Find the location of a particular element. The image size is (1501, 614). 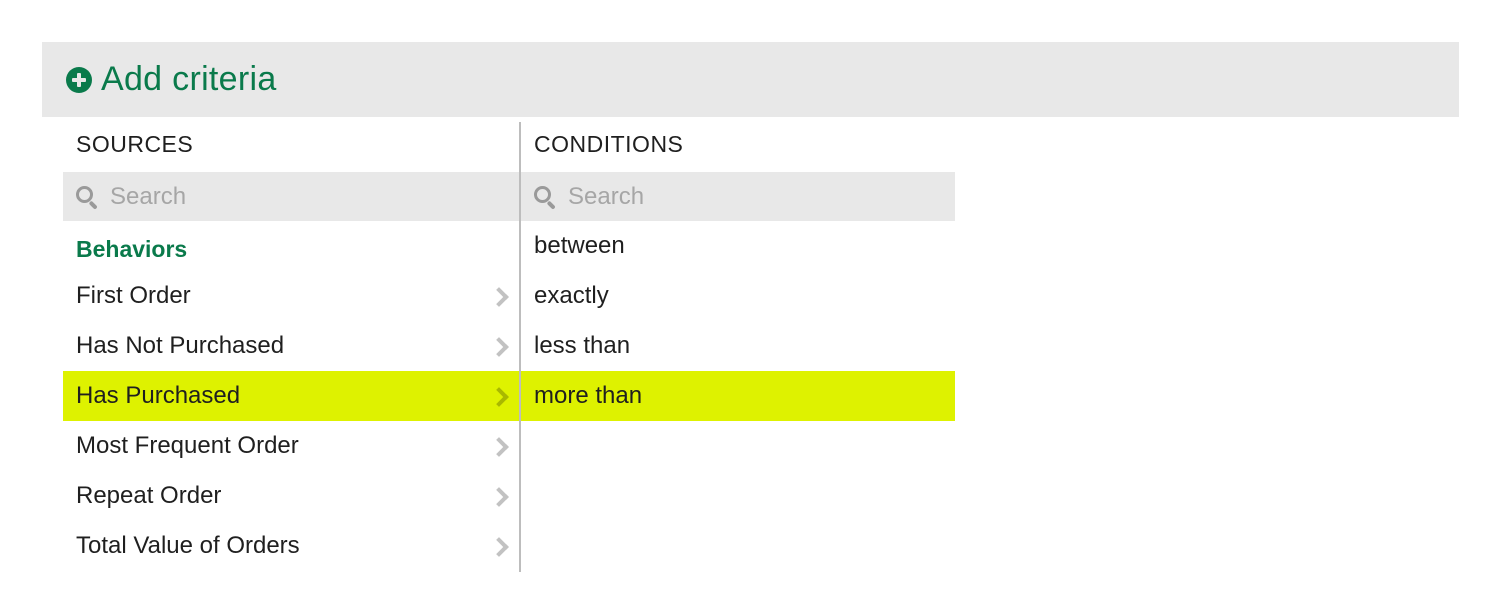

plus-circle-icon is located at coordinates (79, 79).